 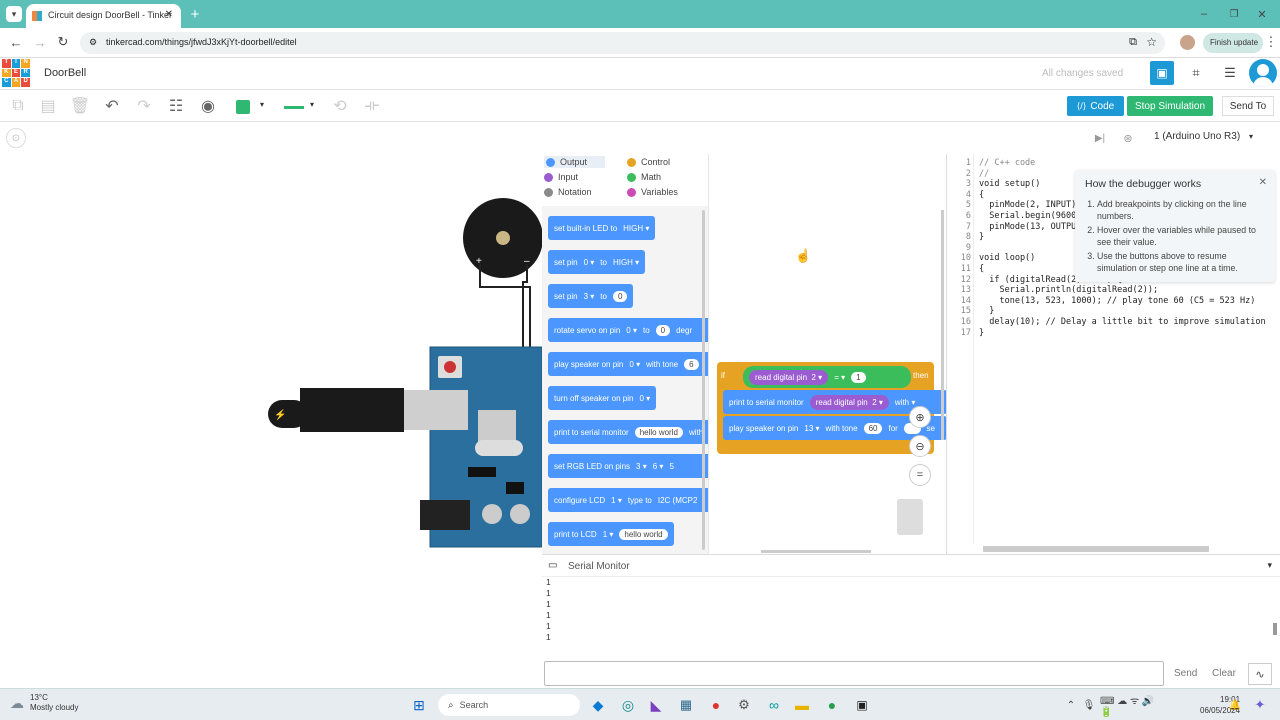 I want to click on line-number: 1, so click(x=961, y=163).